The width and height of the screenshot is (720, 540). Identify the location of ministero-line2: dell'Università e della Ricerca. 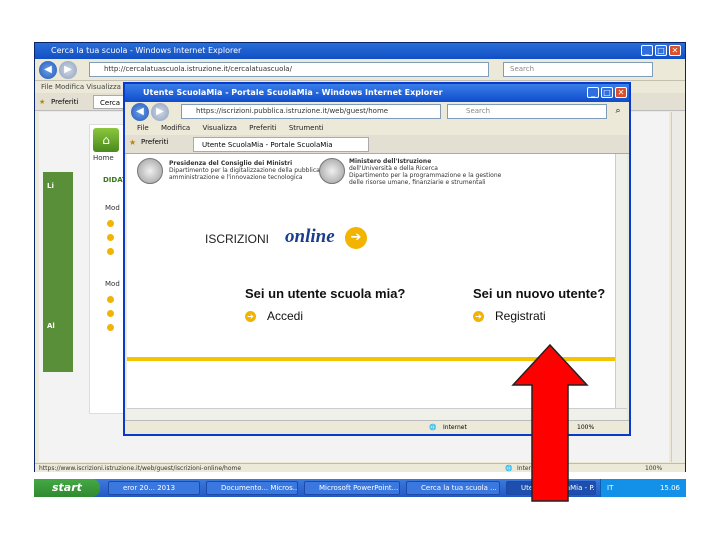
(393, 168).